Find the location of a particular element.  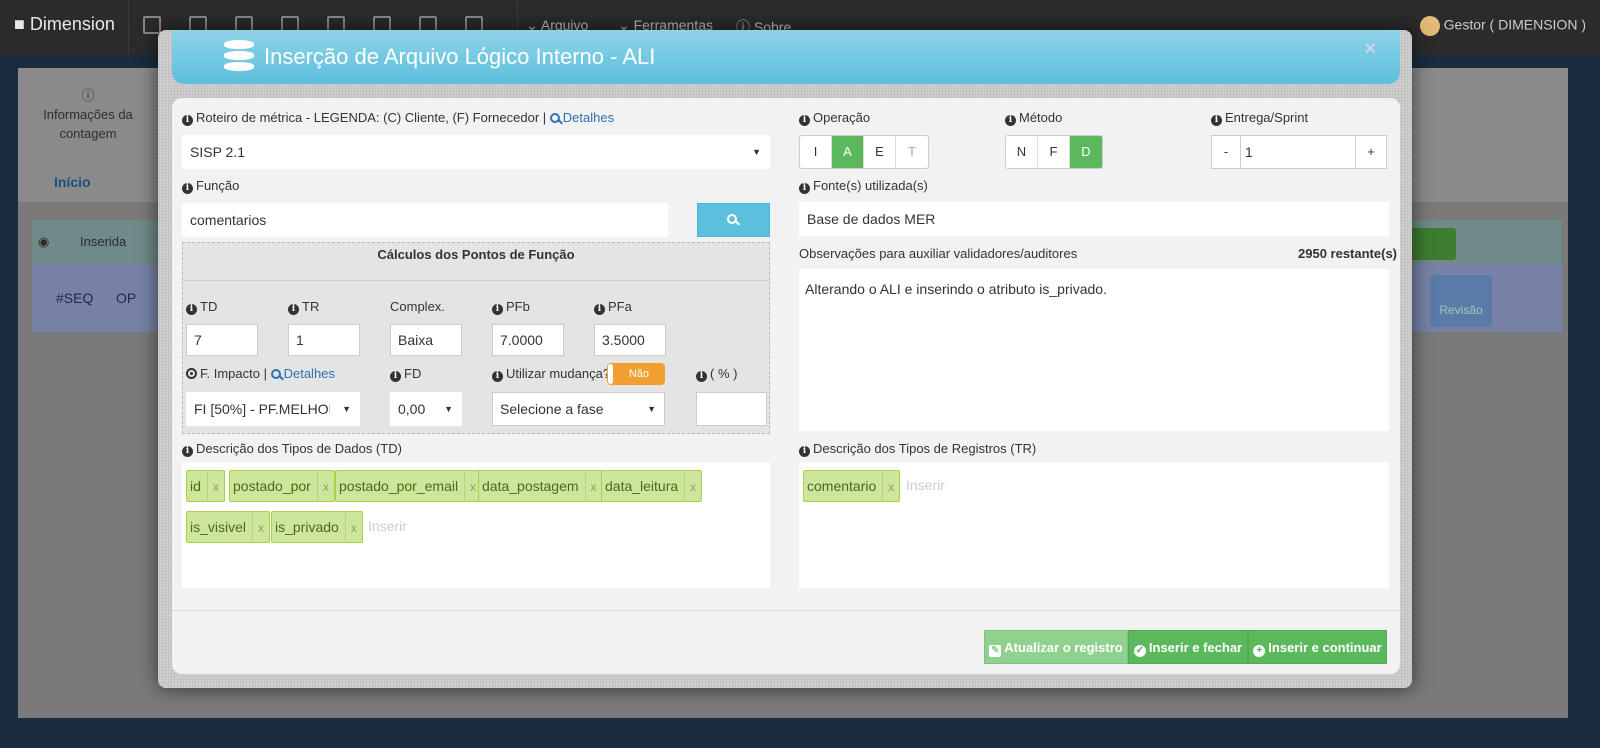

inserir-fechar-button: ✓ Inserir e fechar is located at coordinates (1188, 647).